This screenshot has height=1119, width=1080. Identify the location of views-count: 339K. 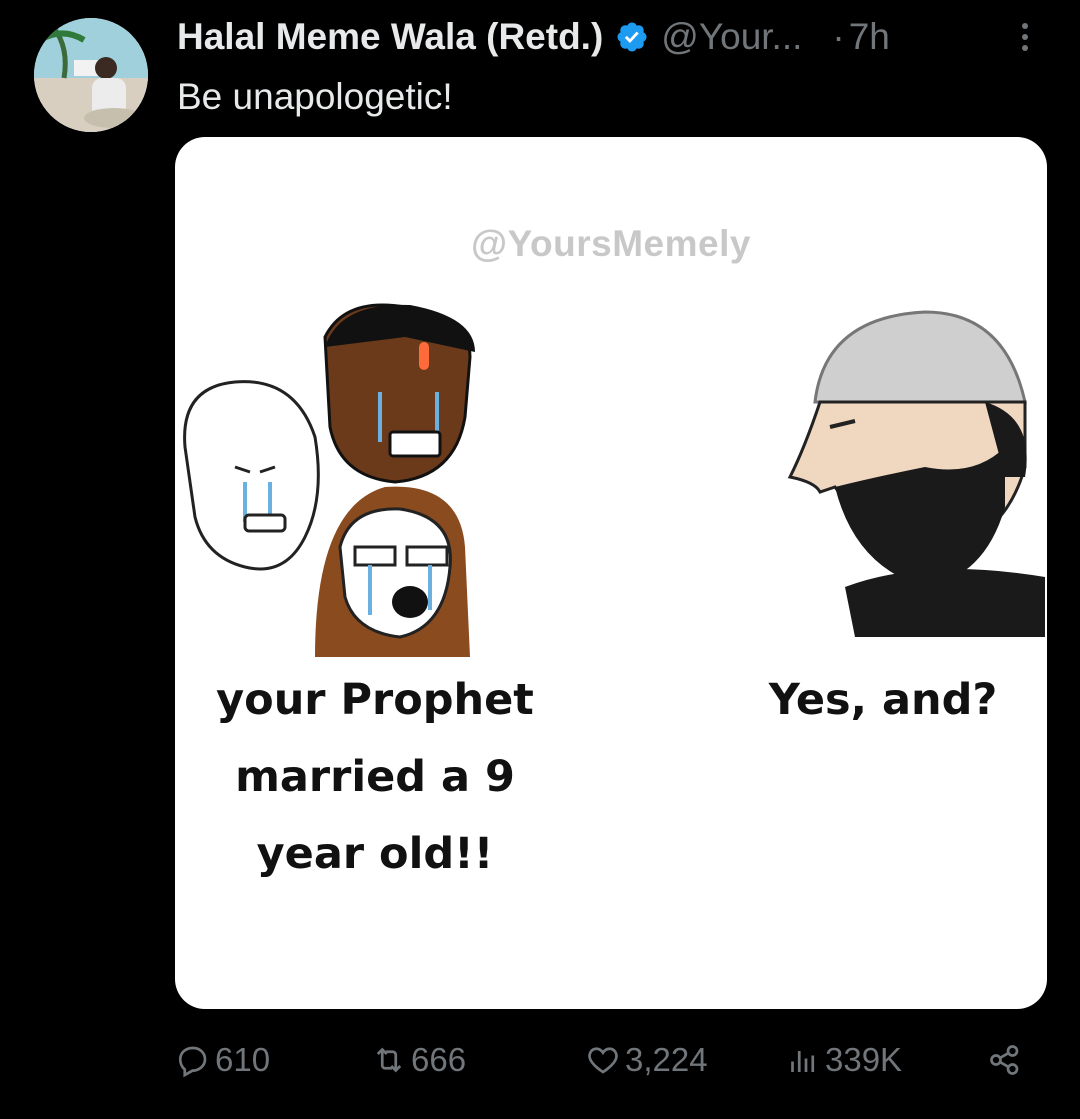
(864, 1059).